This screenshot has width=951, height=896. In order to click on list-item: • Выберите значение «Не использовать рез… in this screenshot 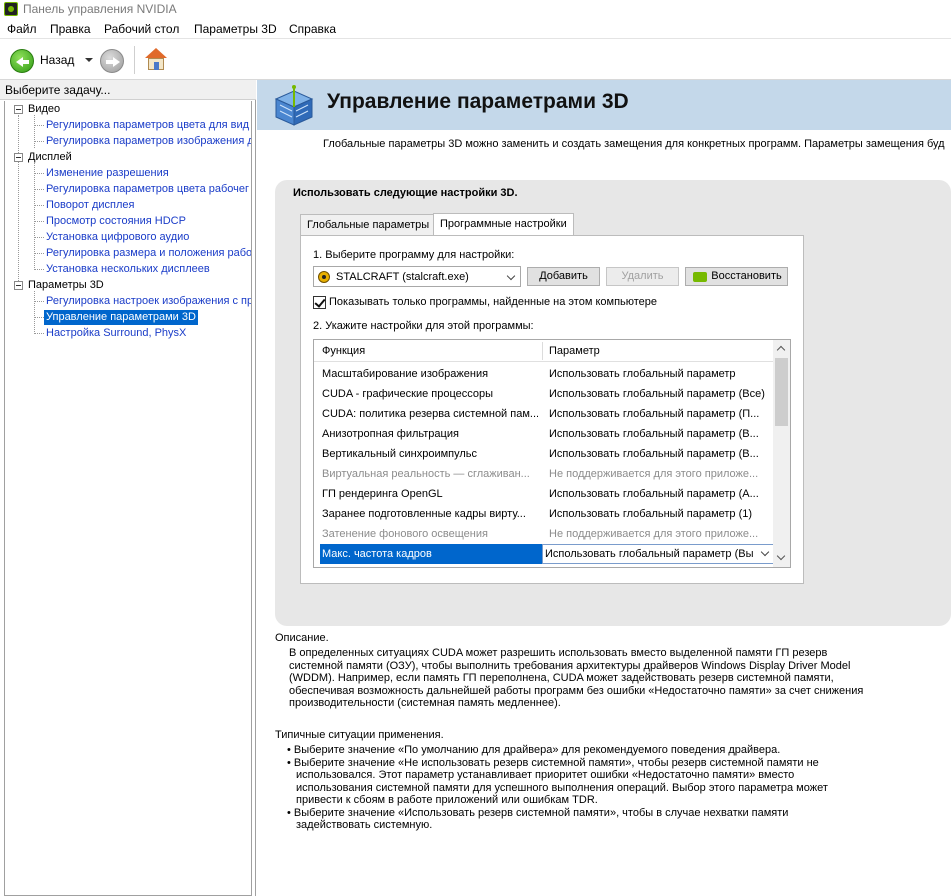, I will do `click(557, 781)`.